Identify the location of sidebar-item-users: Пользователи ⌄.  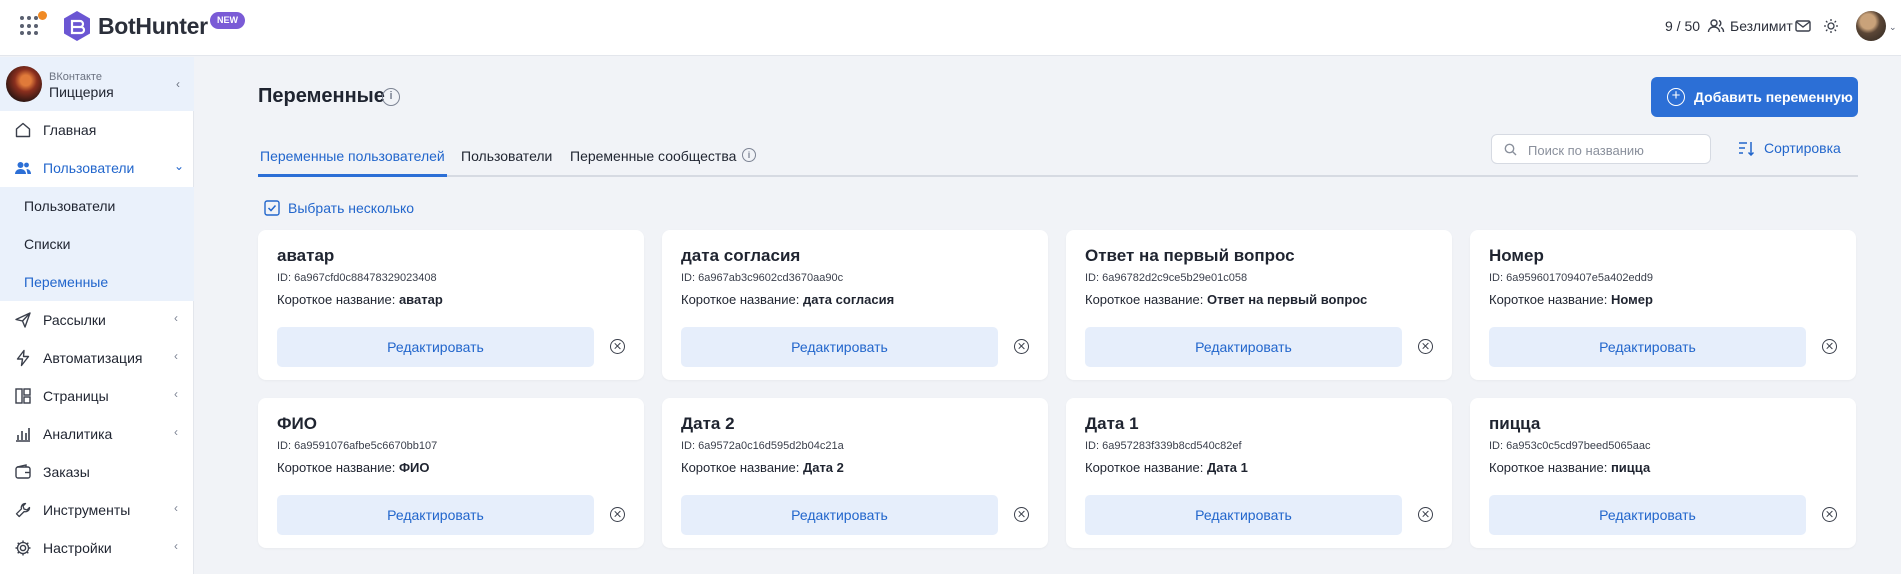
(97, 168).